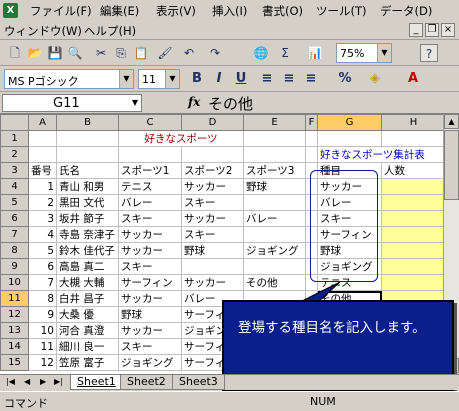 This screenshot has height=411, width=459. What do you see at coordinates (289, 79) in the screenshot?
I see `align-center-icon: ≡` at bounding box center [289, 79].